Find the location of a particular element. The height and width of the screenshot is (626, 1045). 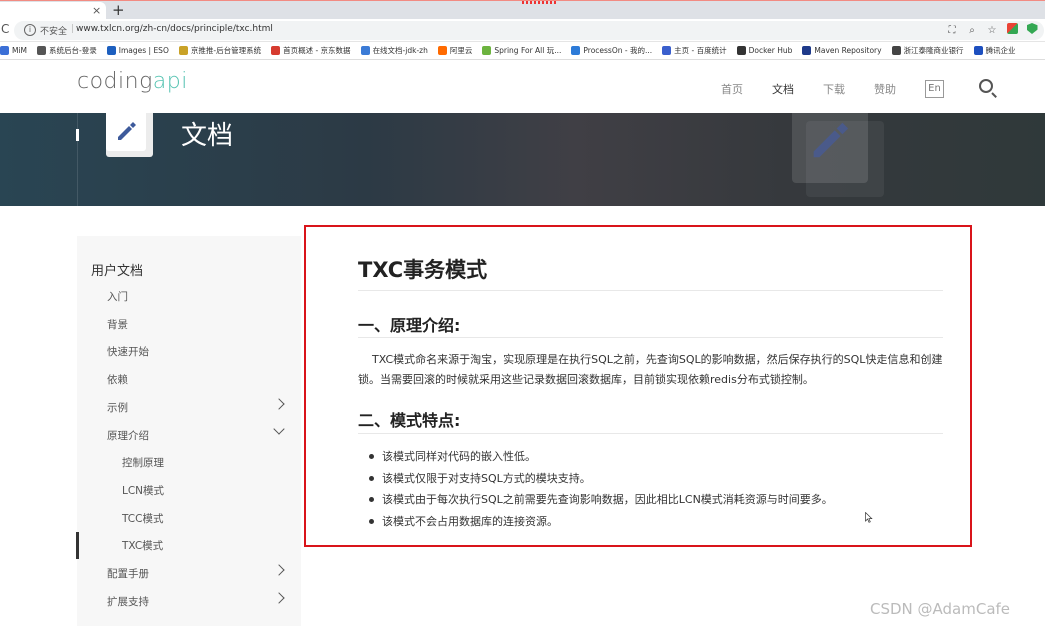

banner-marker is located at coordinates (77, 135).